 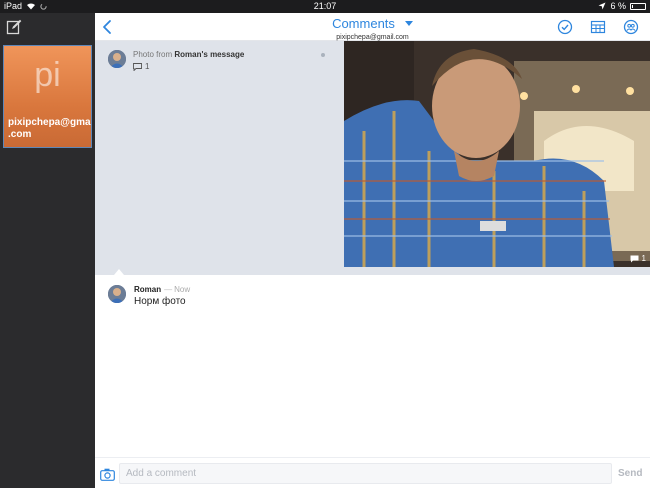 What do you see at coordinates (618, 6) in the screenshot?
I see `battery-text: 6 %` at bounding box center [618, 6].